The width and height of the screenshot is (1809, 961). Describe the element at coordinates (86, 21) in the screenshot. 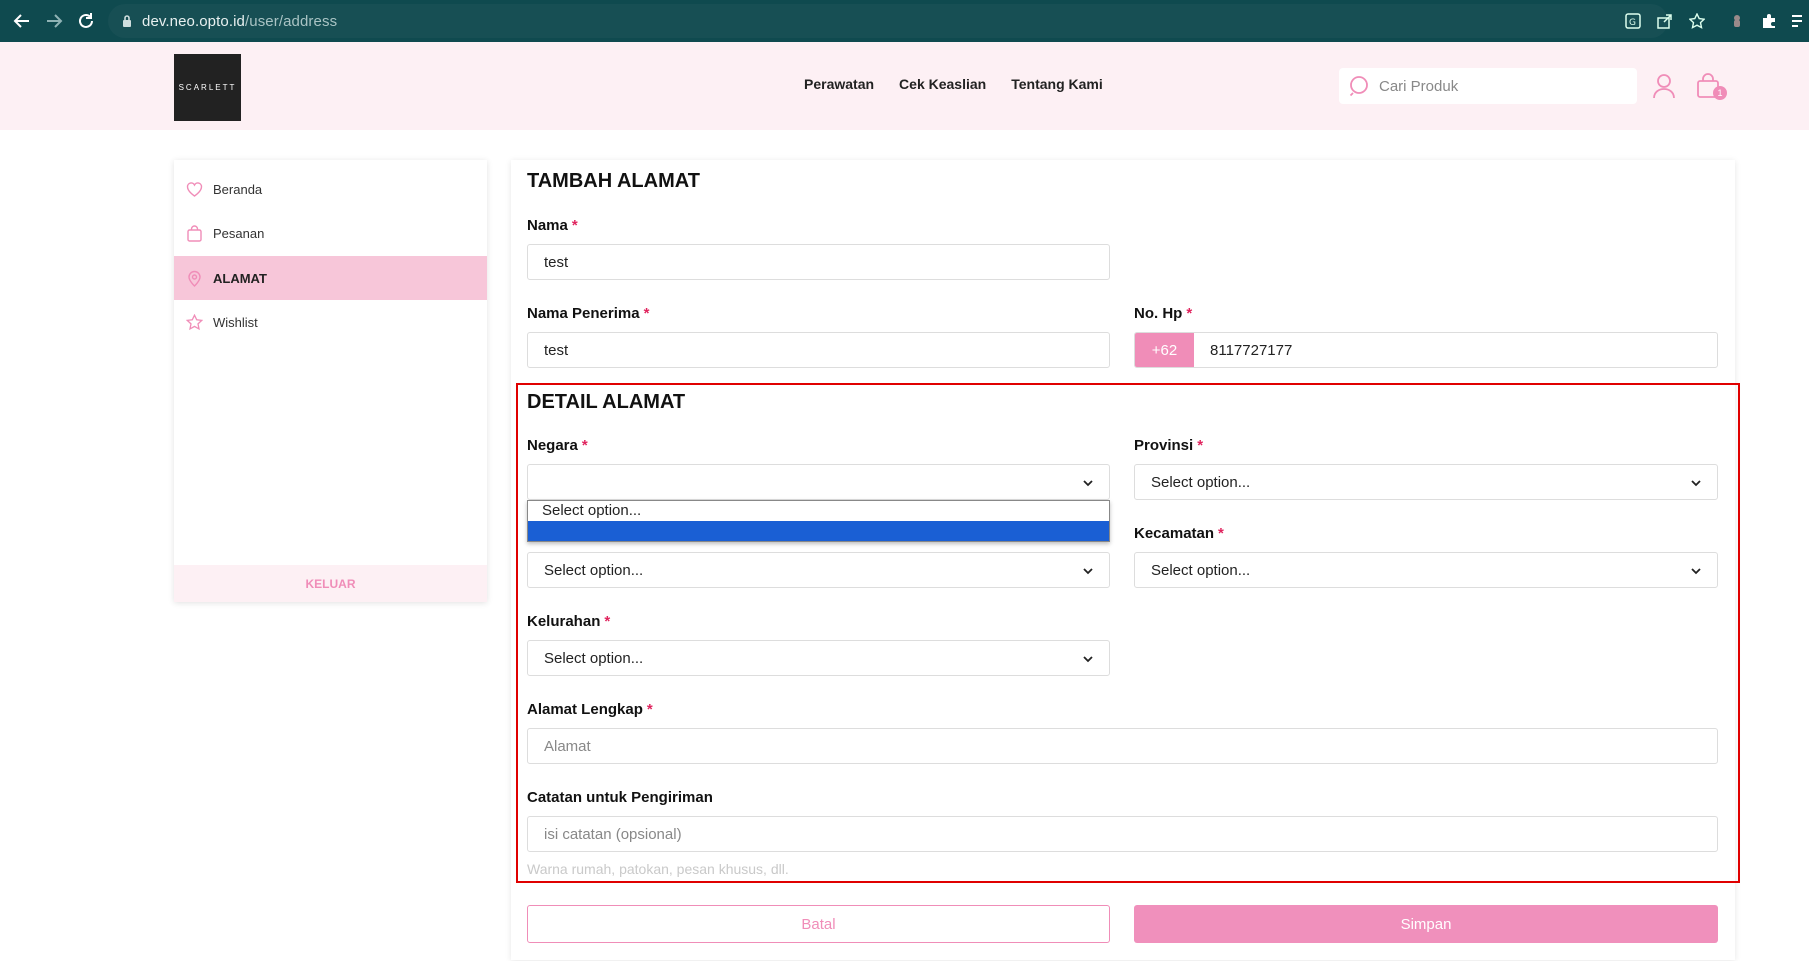

I see `reload-icon` at that location.